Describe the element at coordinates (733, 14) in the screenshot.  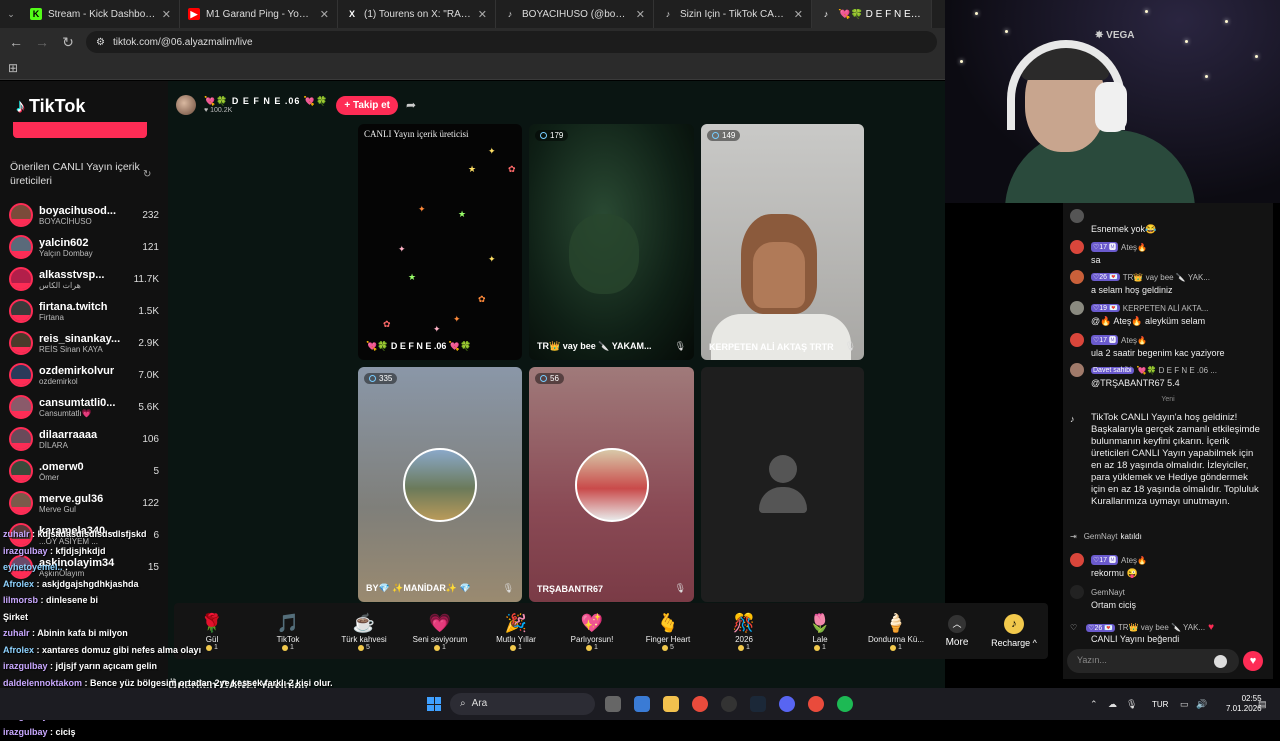
I see `tab-tiktok-foryou: ♪ Sizin İçin - TikTok CANLI Yayın ✕` at that location.